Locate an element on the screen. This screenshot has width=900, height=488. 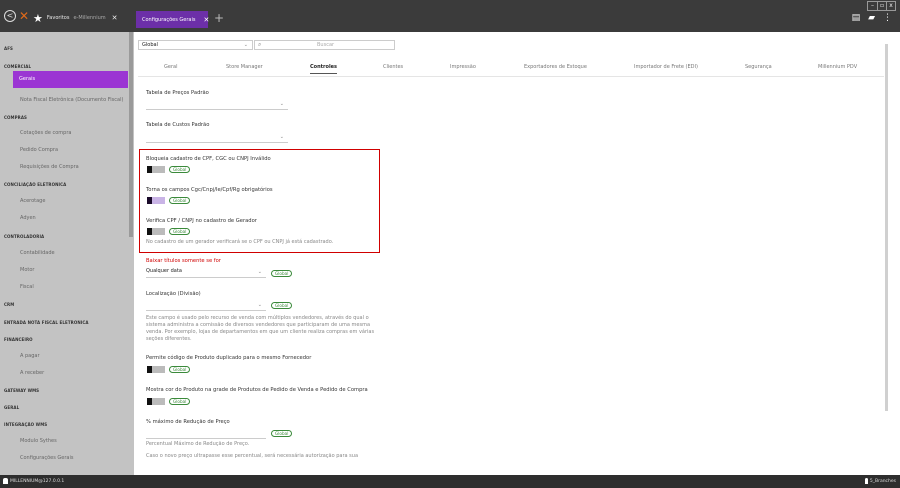
sidebar-item-adyen: Adyen is located at coordinates (28, 218).